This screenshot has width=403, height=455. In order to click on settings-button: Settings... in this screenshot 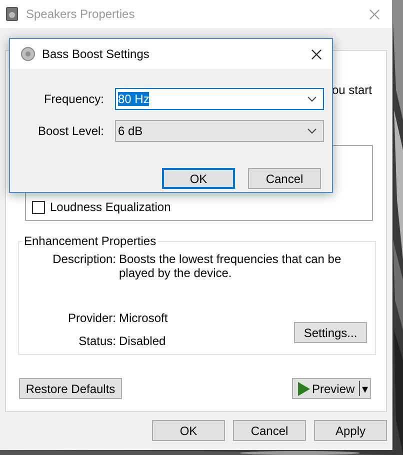, I will do `click(330, 332)`.